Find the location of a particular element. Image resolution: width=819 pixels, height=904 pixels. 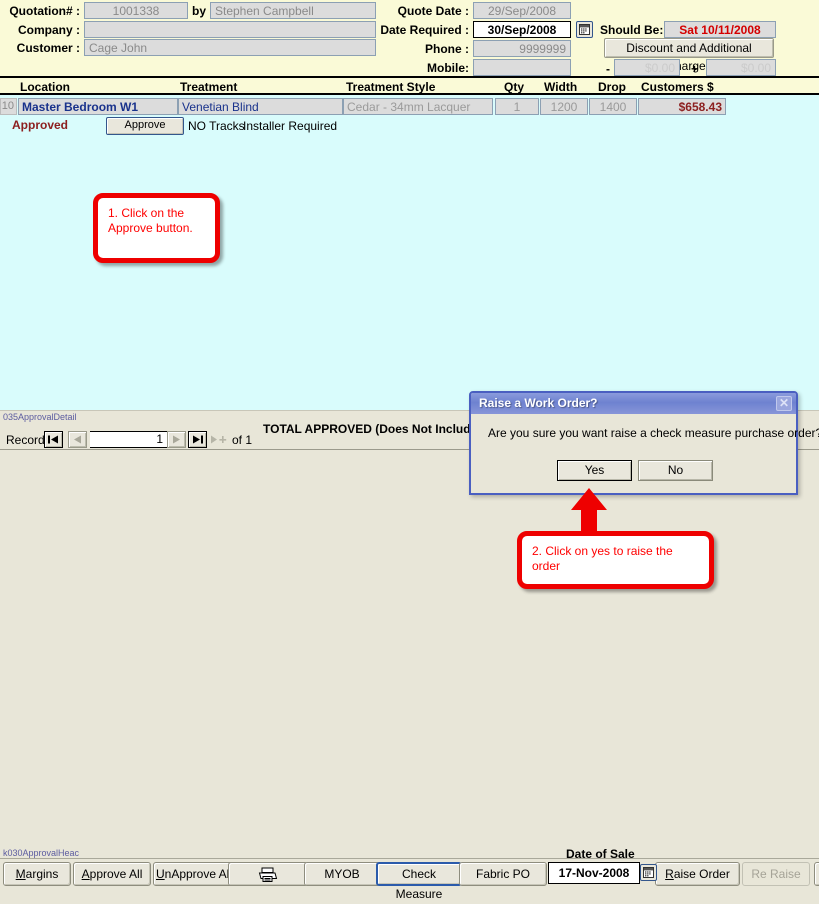

approve-all-button-rest: pprove All is located at coordinates (116, 874).